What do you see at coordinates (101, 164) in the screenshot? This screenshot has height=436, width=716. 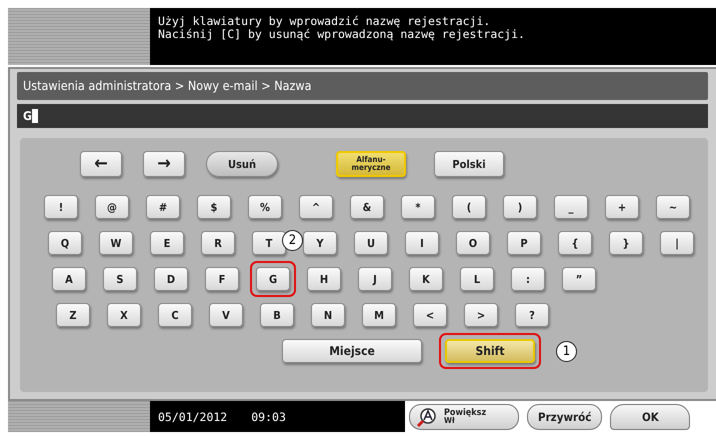 I see `arrow-key: ←` at bounding box center [101, 164].